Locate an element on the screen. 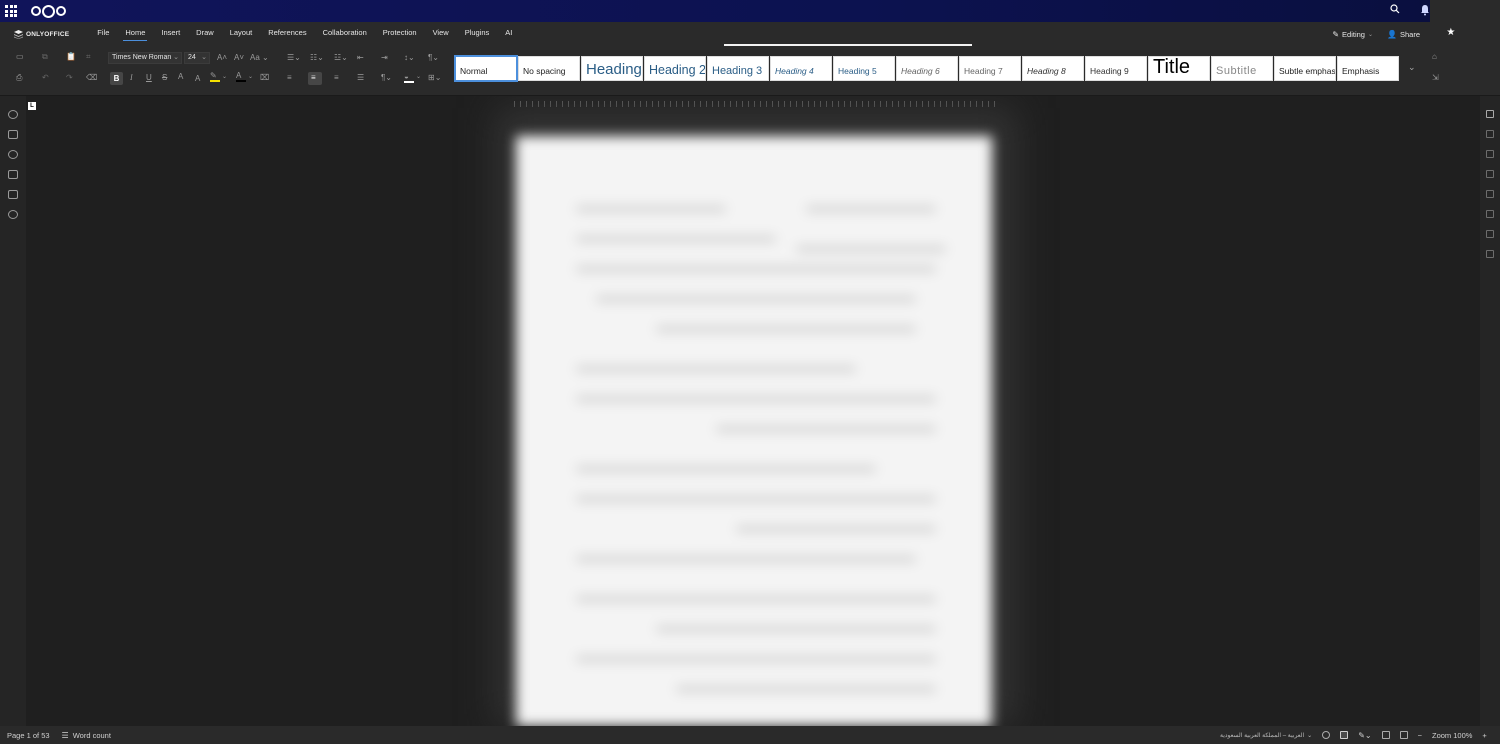 The image size is (1500, 744). copy-style-icon: ⌗ is located at coordinates (88, 57).